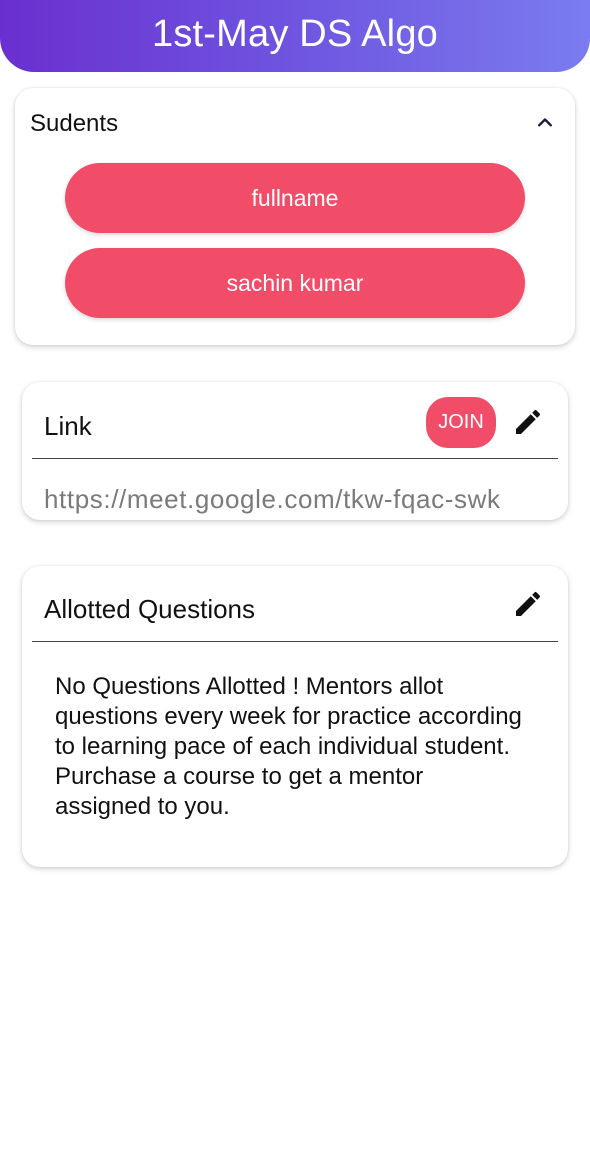  What do you see at coordinates (461, 422) in the screenshot?
I see `join-button: JOIN` at bounding box center [461, 422].